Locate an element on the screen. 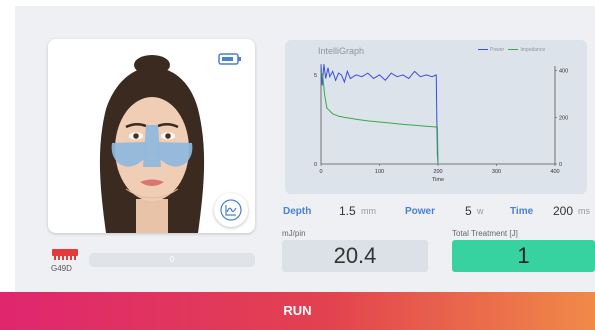 This screenshot has height=330, width=595. run-button: RUN is located at coordinates (297, 311).